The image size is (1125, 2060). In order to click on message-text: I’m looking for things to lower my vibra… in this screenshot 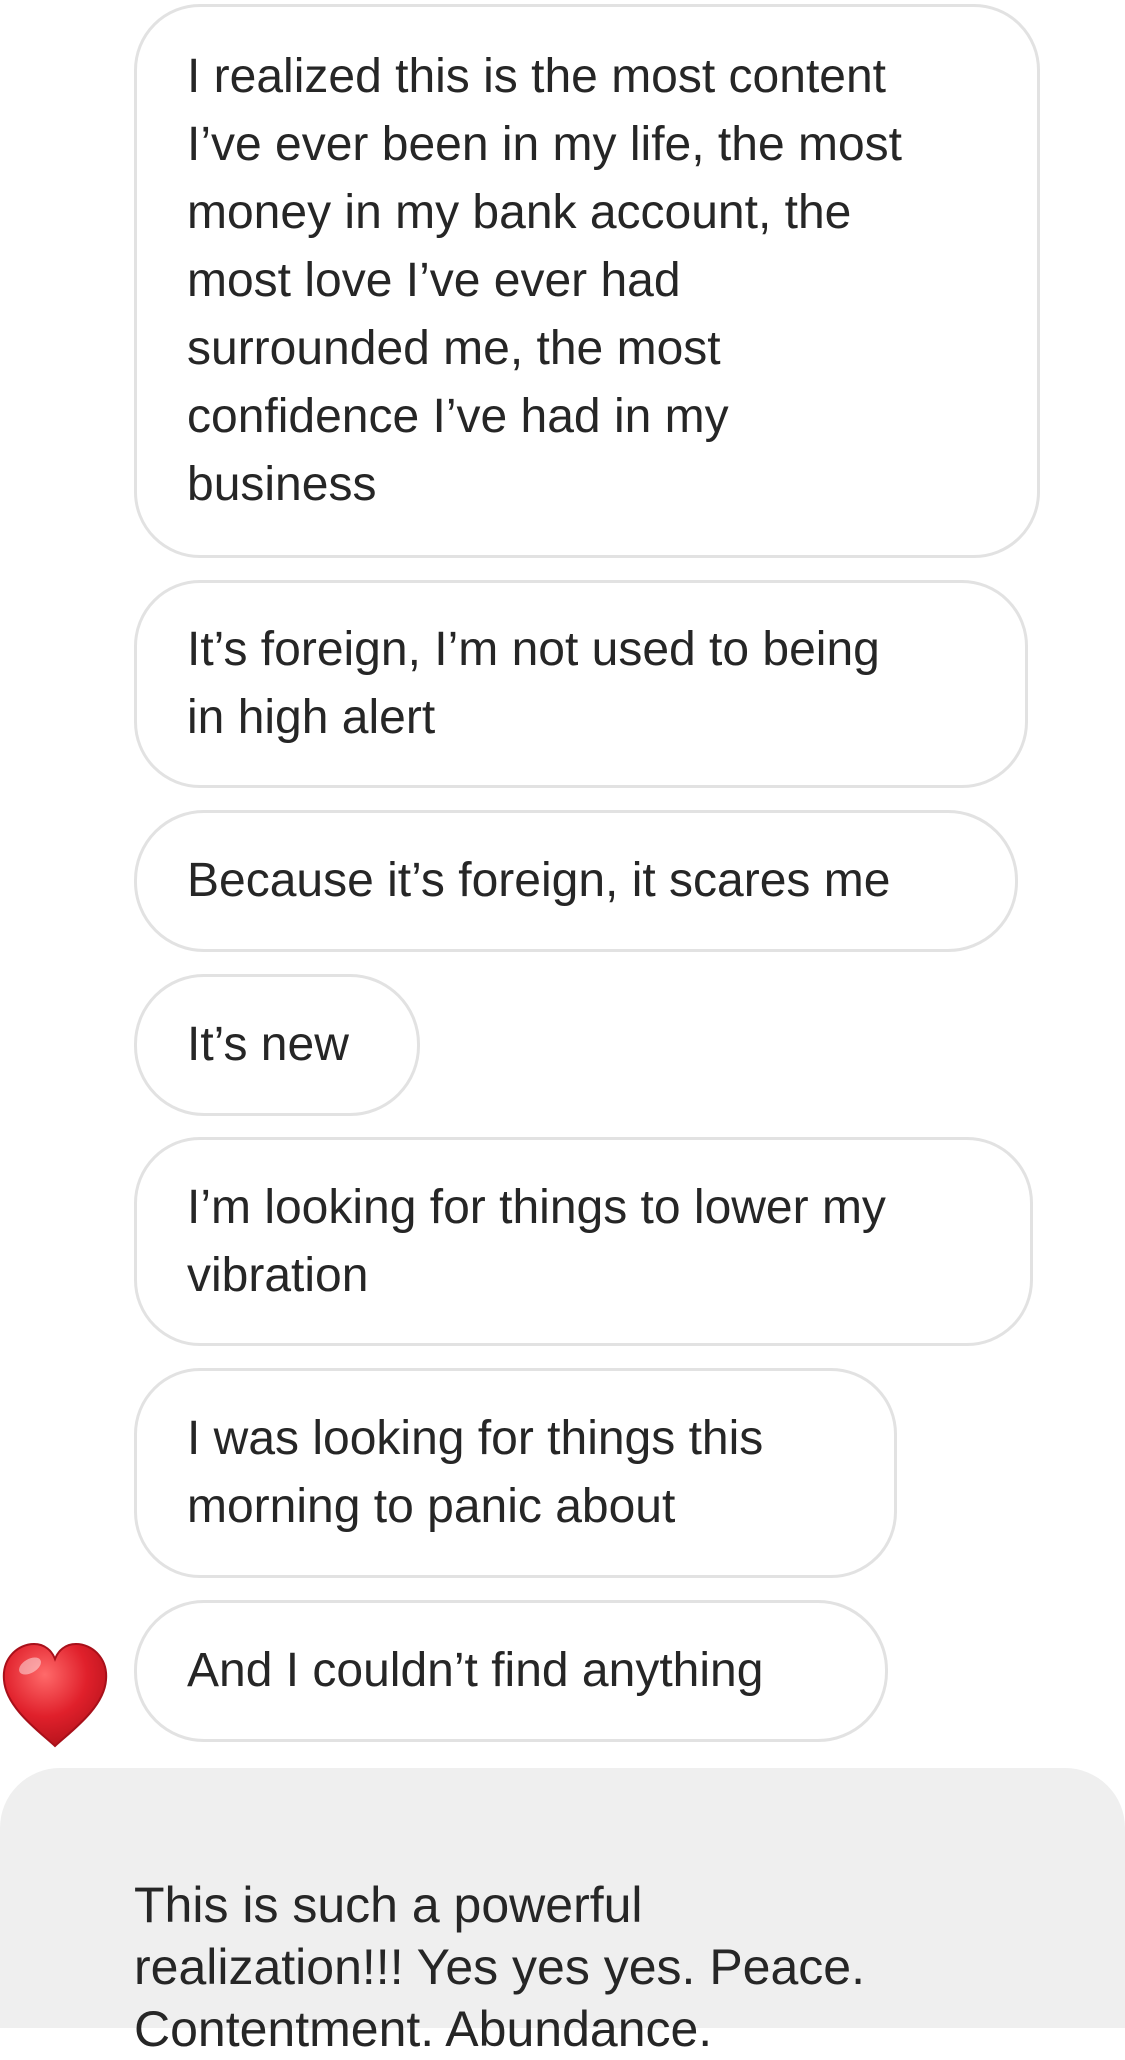, I will do `click(536, 1241)`.